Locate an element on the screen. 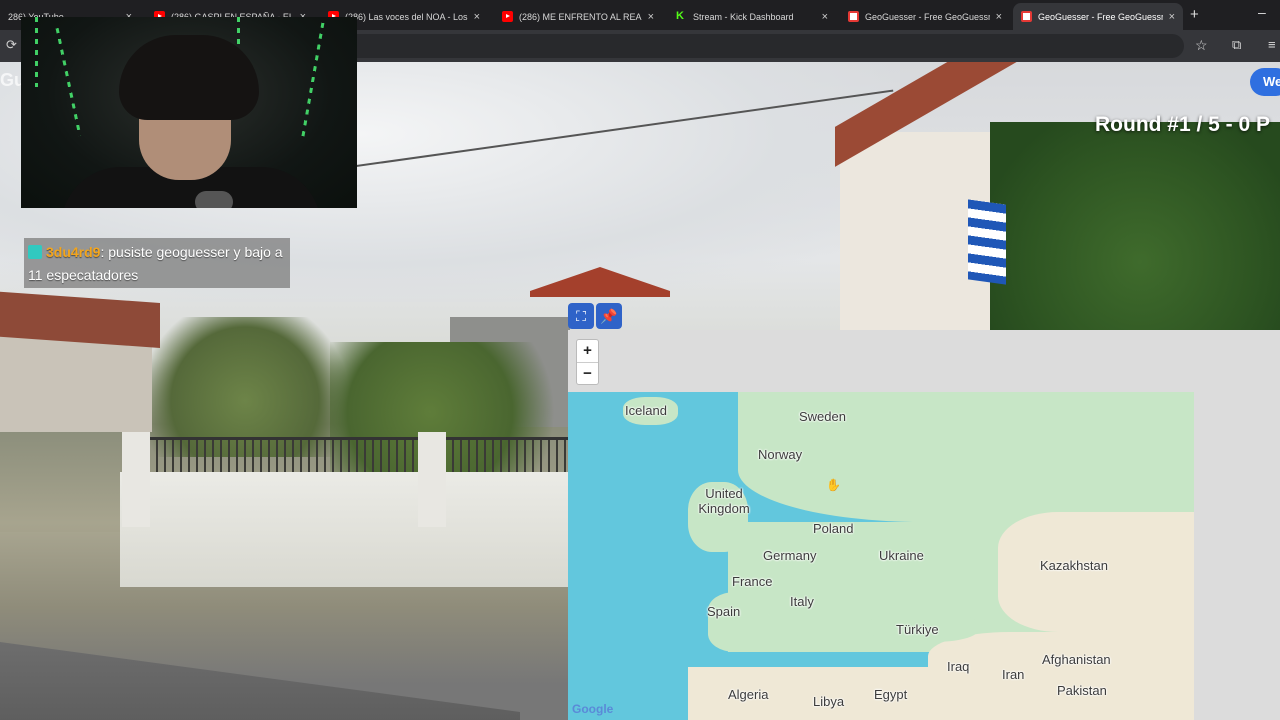 This screenshot has height=720, width=1280. map-label: United Kingdom is located at coordinates (724, 501).